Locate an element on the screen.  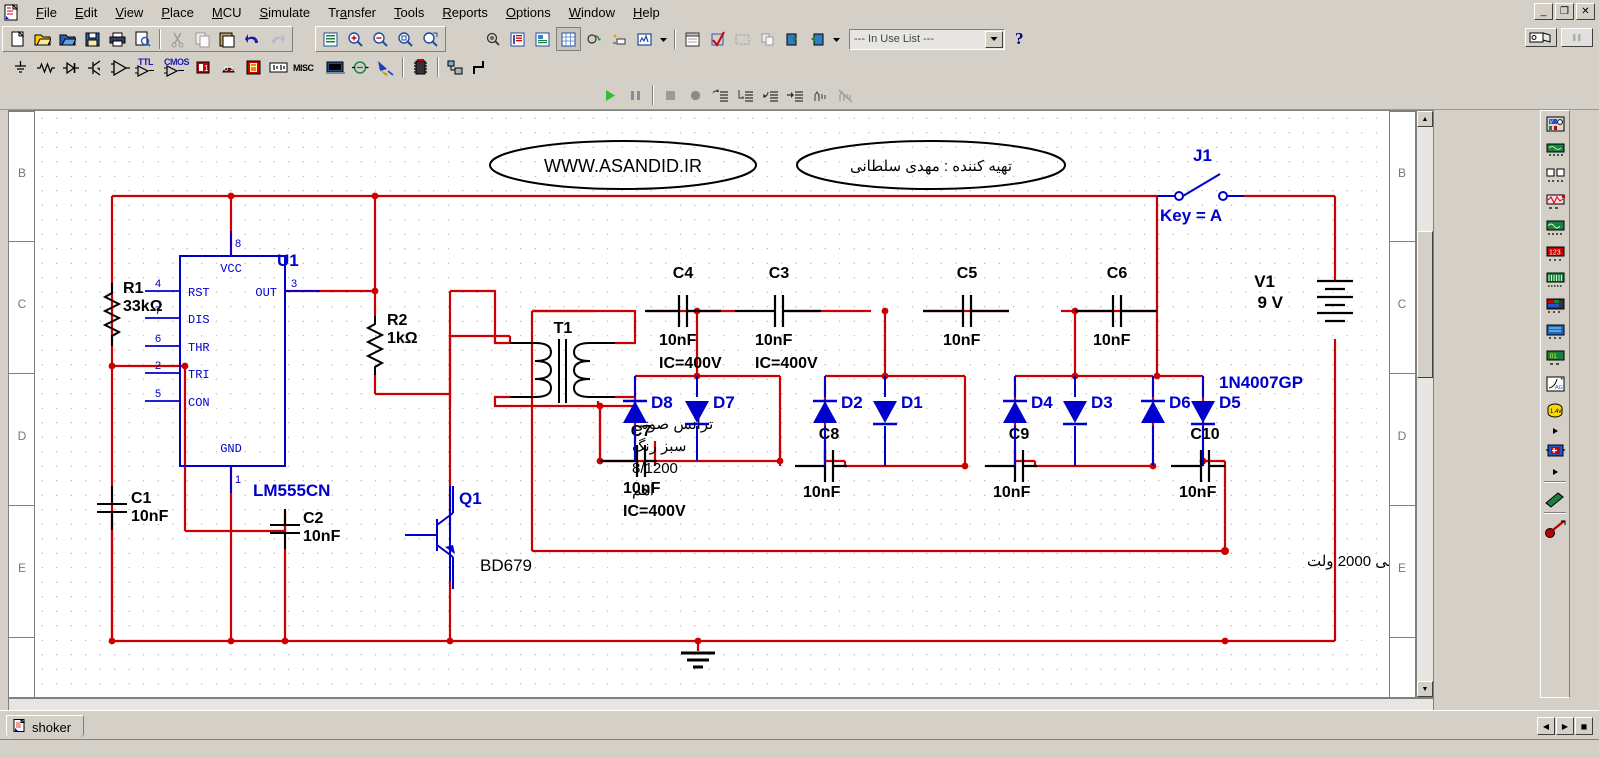
print-icon is located at coordinates (117, 39).